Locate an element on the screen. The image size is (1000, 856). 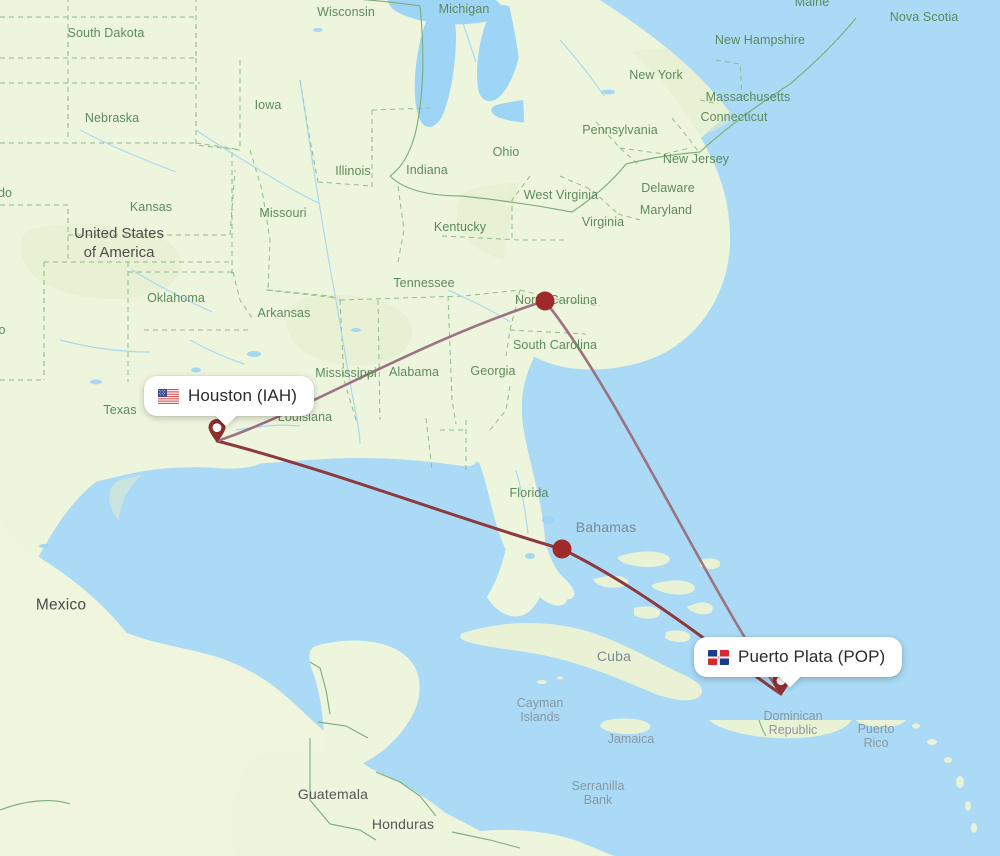
waypoint-north-carolina is located at coordinates (545, 301).